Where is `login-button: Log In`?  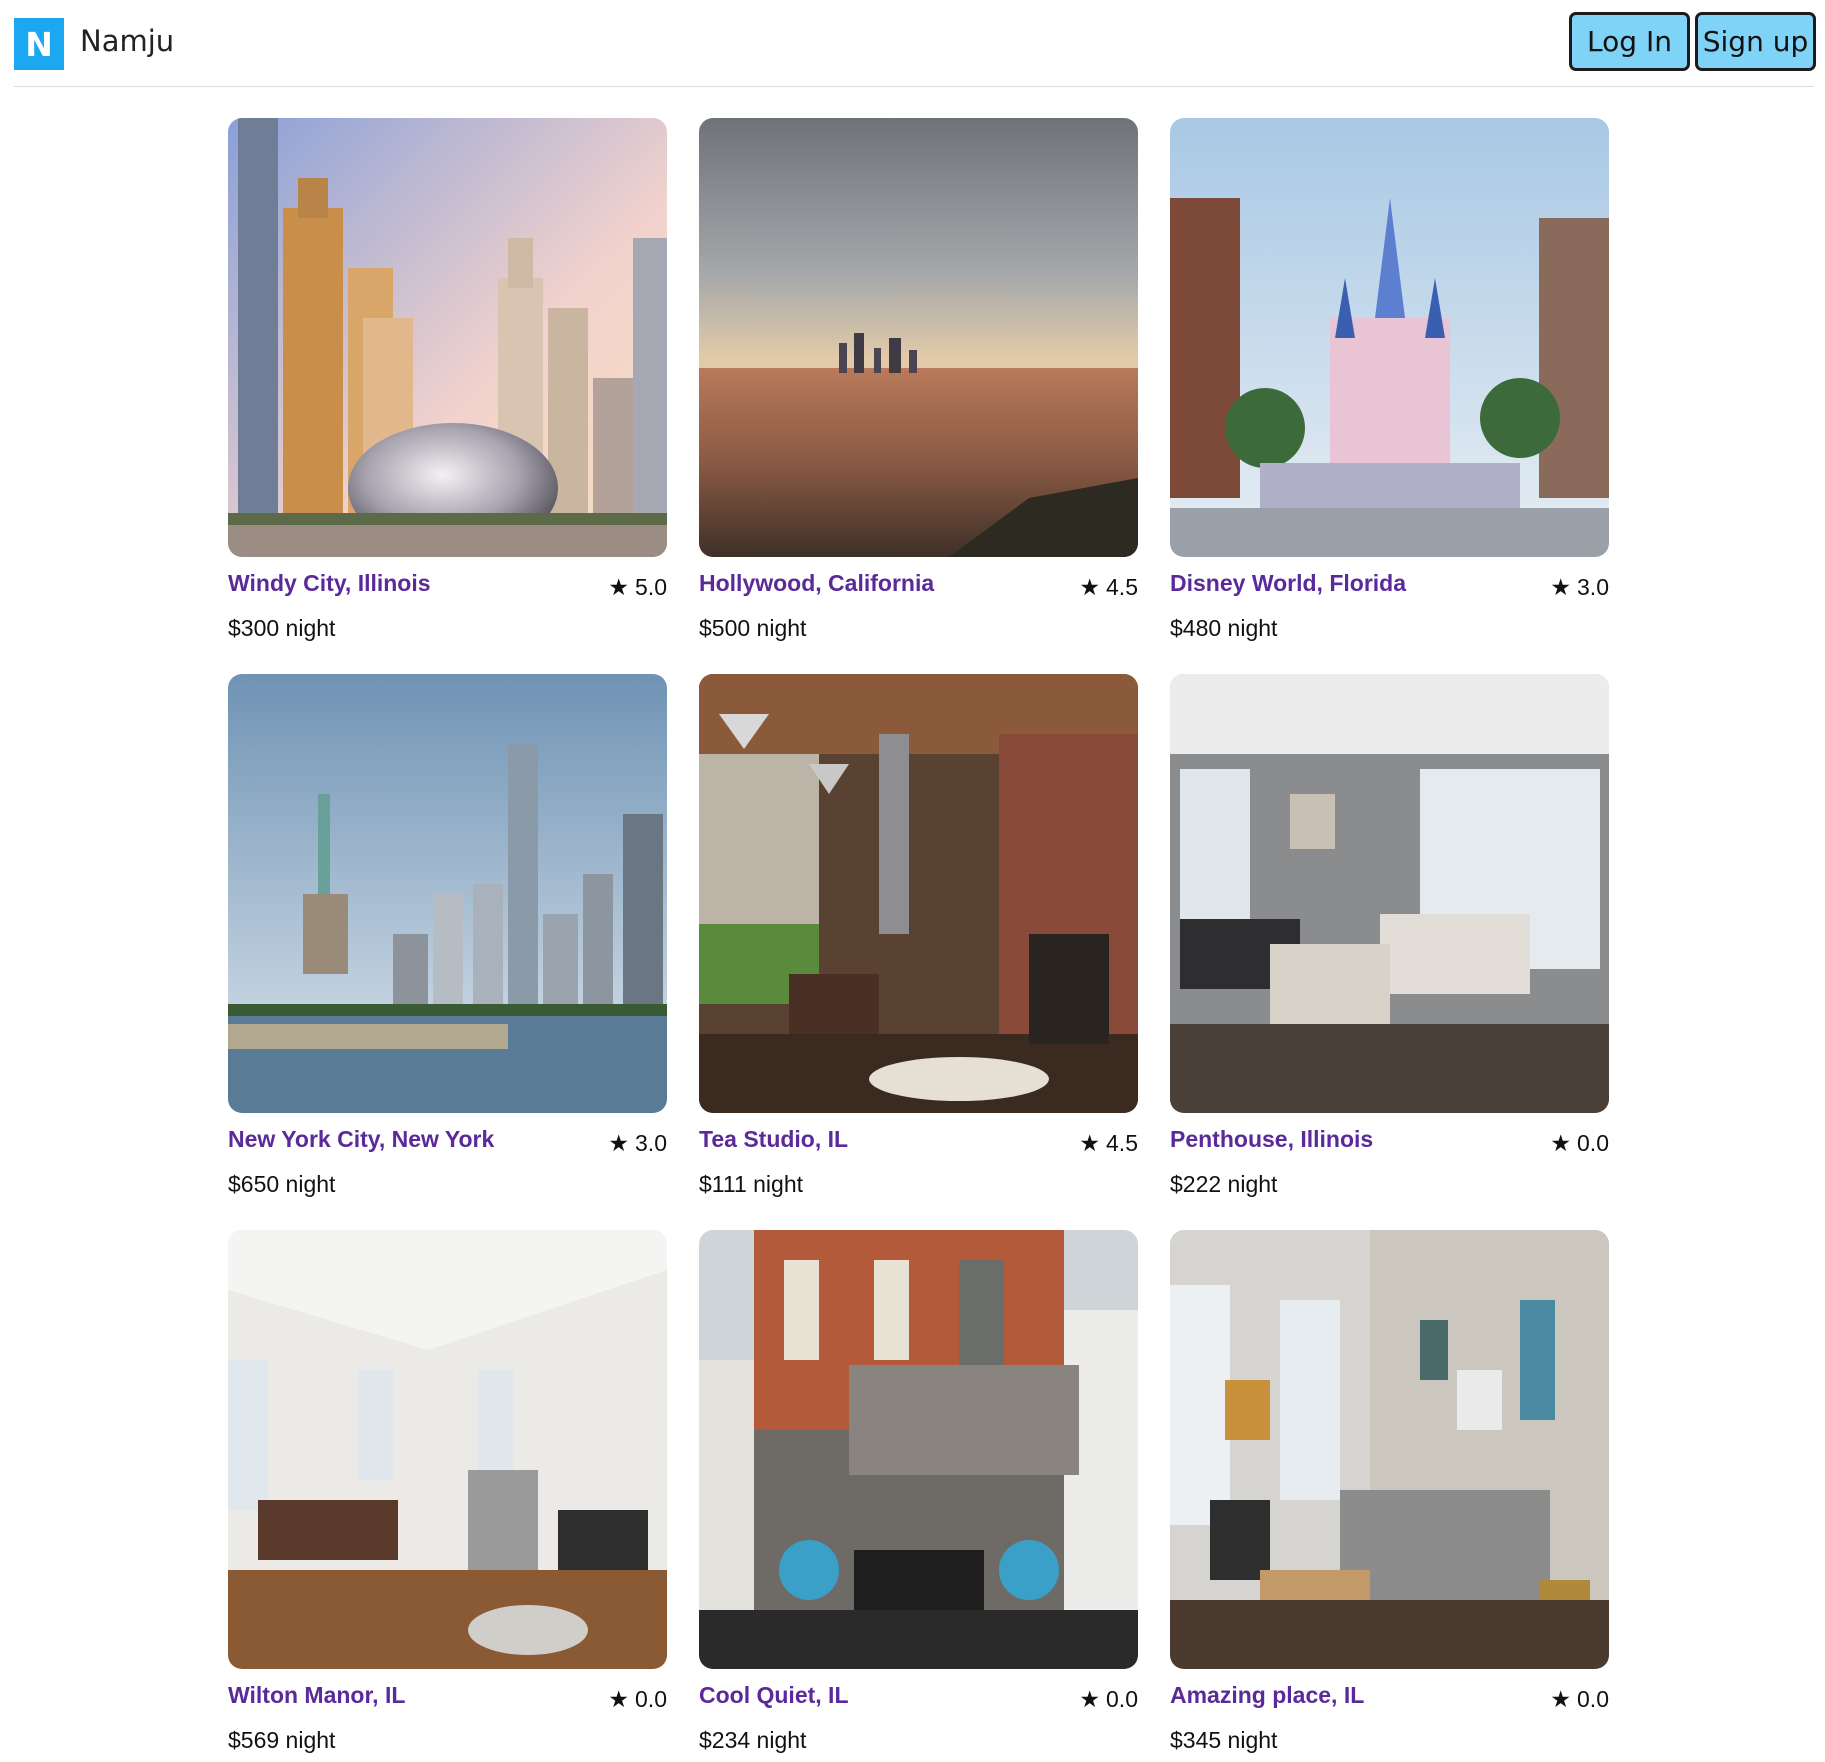 login-button: Log In is located at coordinates (1629, 41).